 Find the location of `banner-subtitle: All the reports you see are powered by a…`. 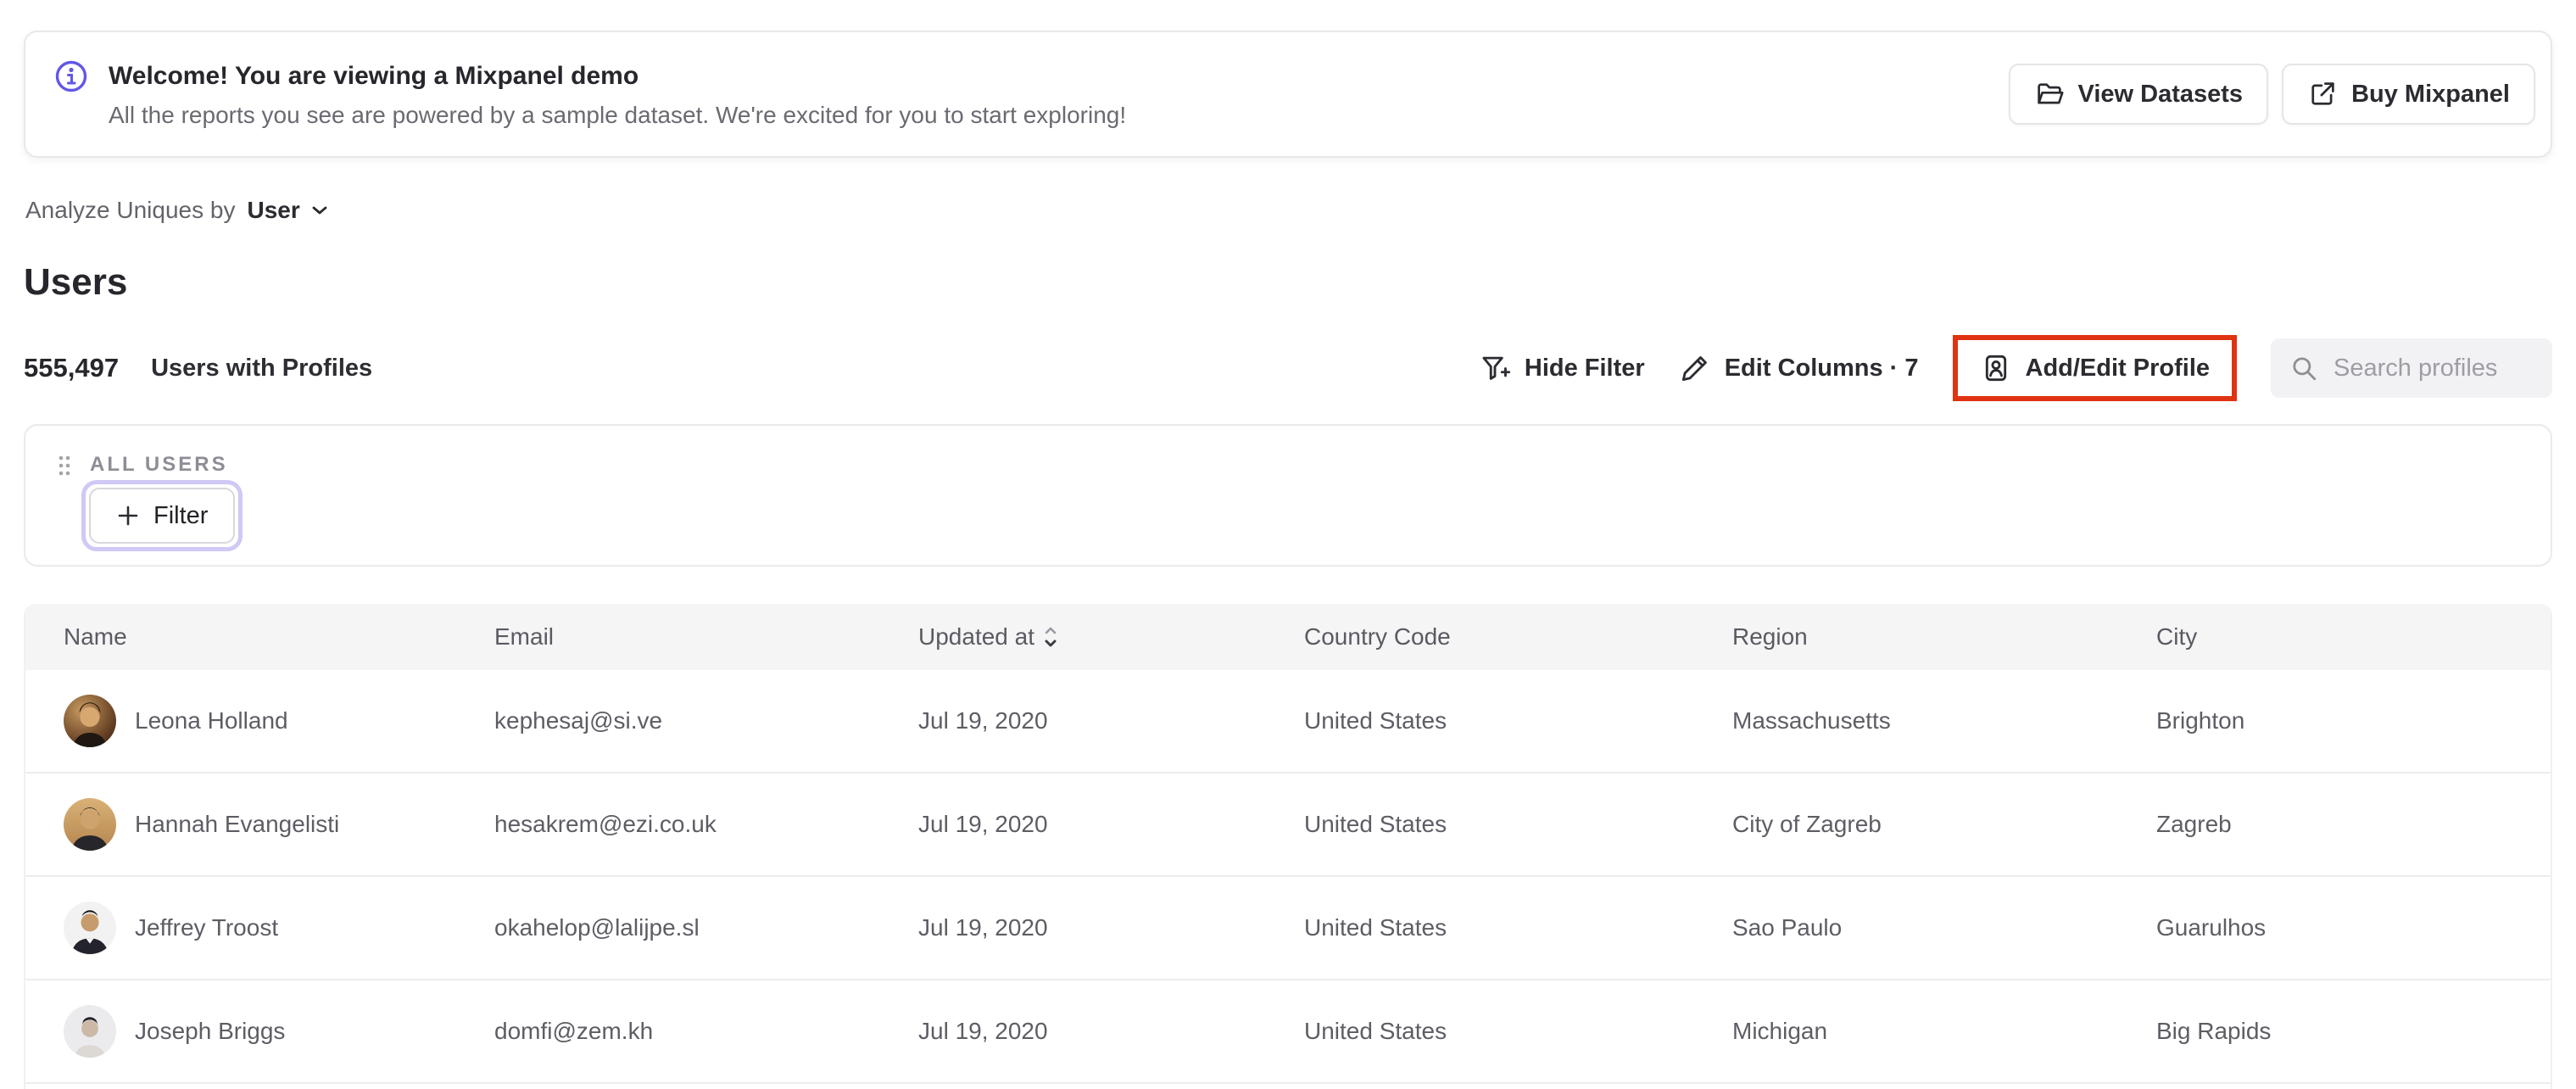

banner-subtitle: All the reports you see are powered by a… is located at coordinates (618, 115).